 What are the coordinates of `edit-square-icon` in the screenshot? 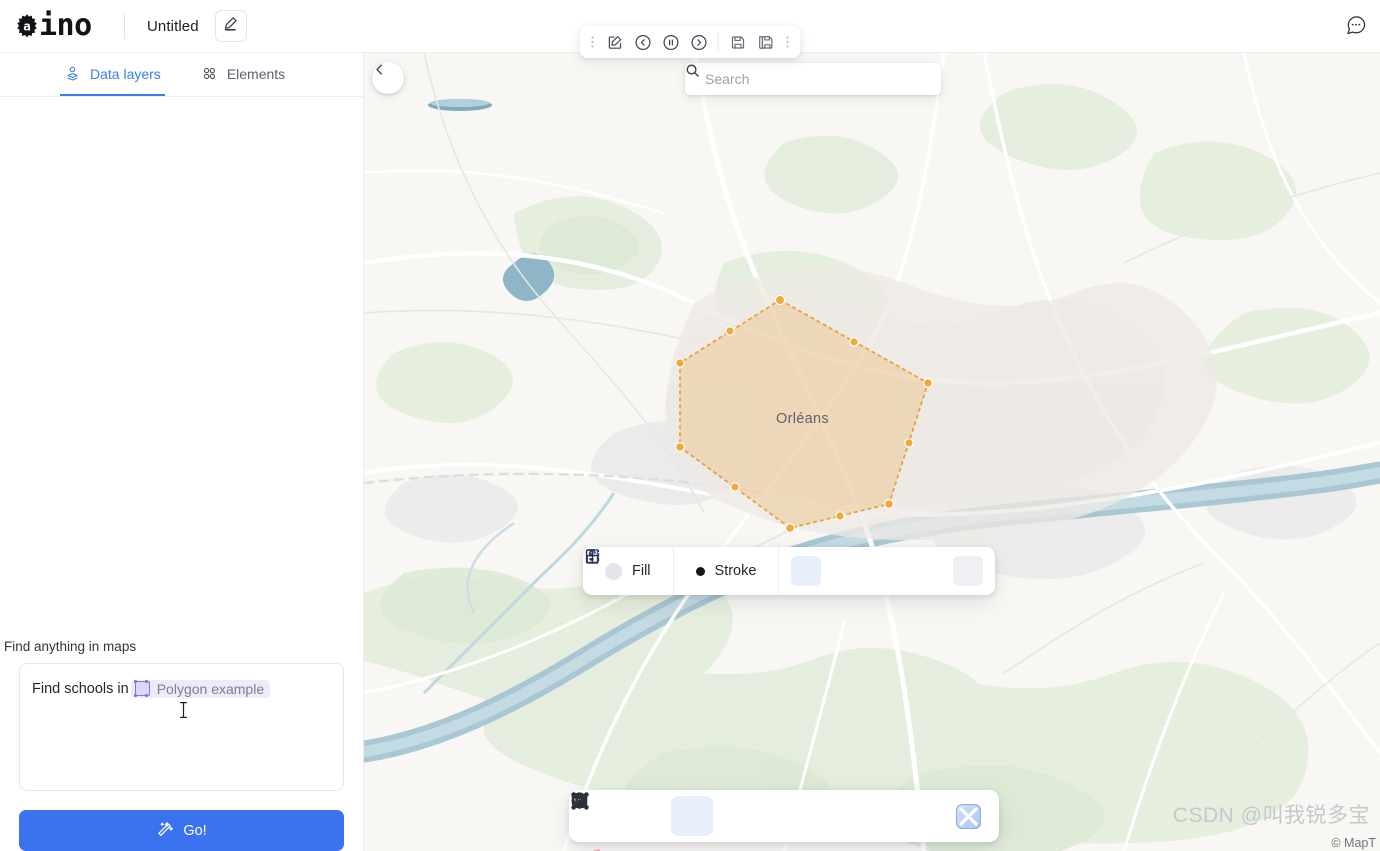 It's located at (615, 42).